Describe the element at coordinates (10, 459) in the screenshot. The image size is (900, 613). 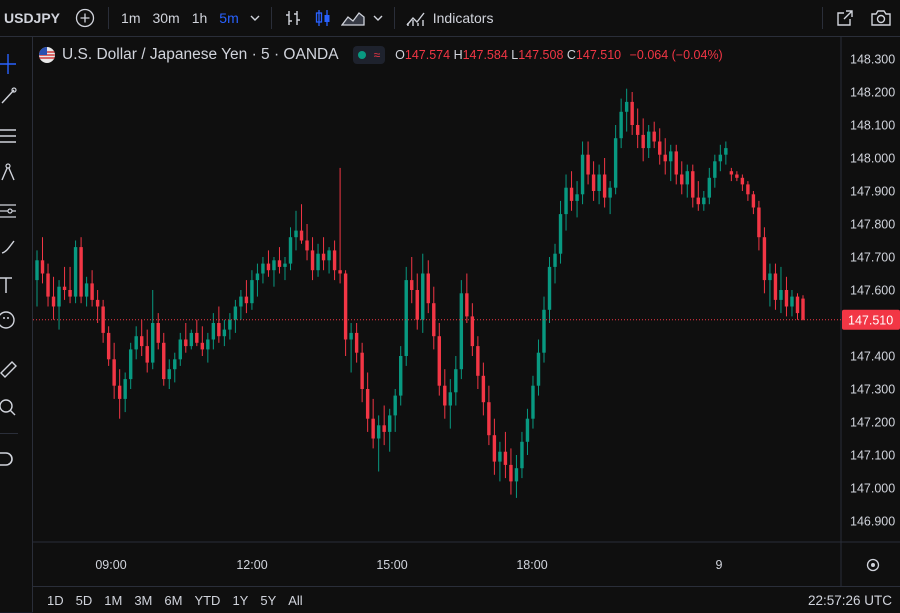
I see `magnet-icon` at that location.